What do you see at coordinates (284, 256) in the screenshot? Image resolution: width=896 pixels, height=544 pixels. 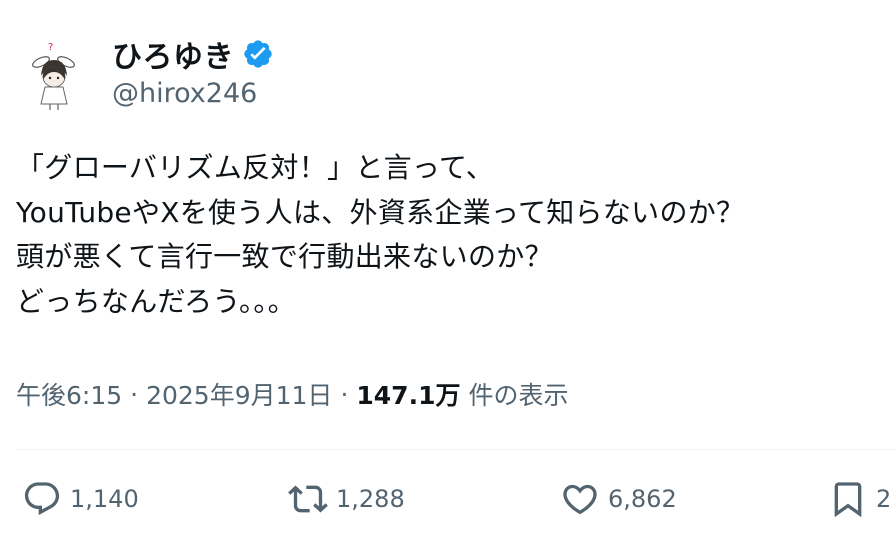 I see `tweet-text-line: 頭が悪くて言行一致で行動出来ないのか？` at bounding box center [284, 256].